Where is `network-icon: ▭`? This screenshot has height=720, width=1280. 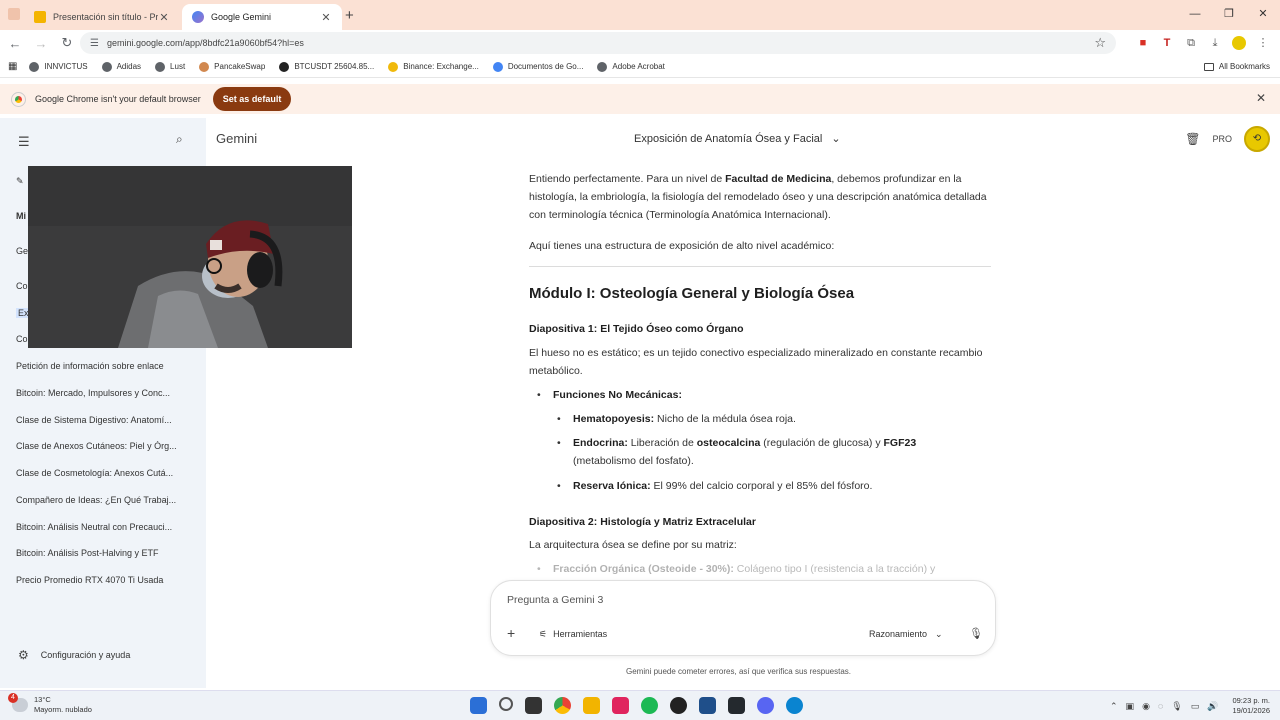
network-icon: ▭ is located at coordinates (1195, 706).